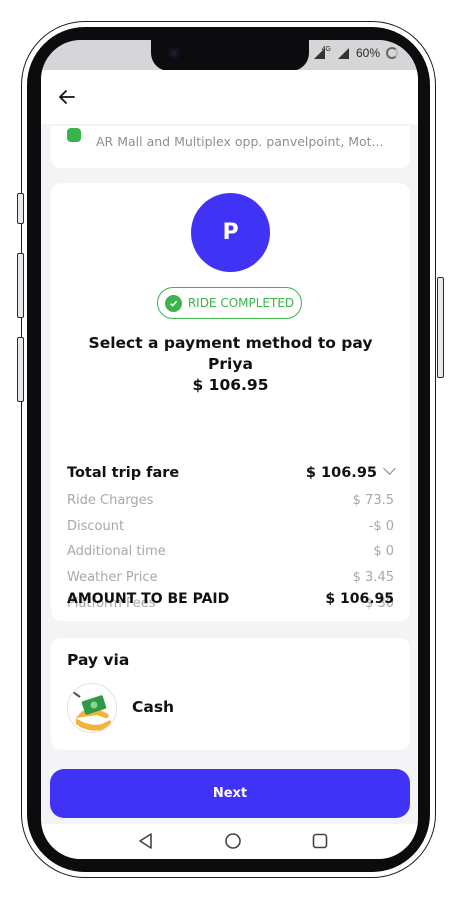  Describe the element at coordinates (440, 327) in the screenshot. I see `power-key` at that location.